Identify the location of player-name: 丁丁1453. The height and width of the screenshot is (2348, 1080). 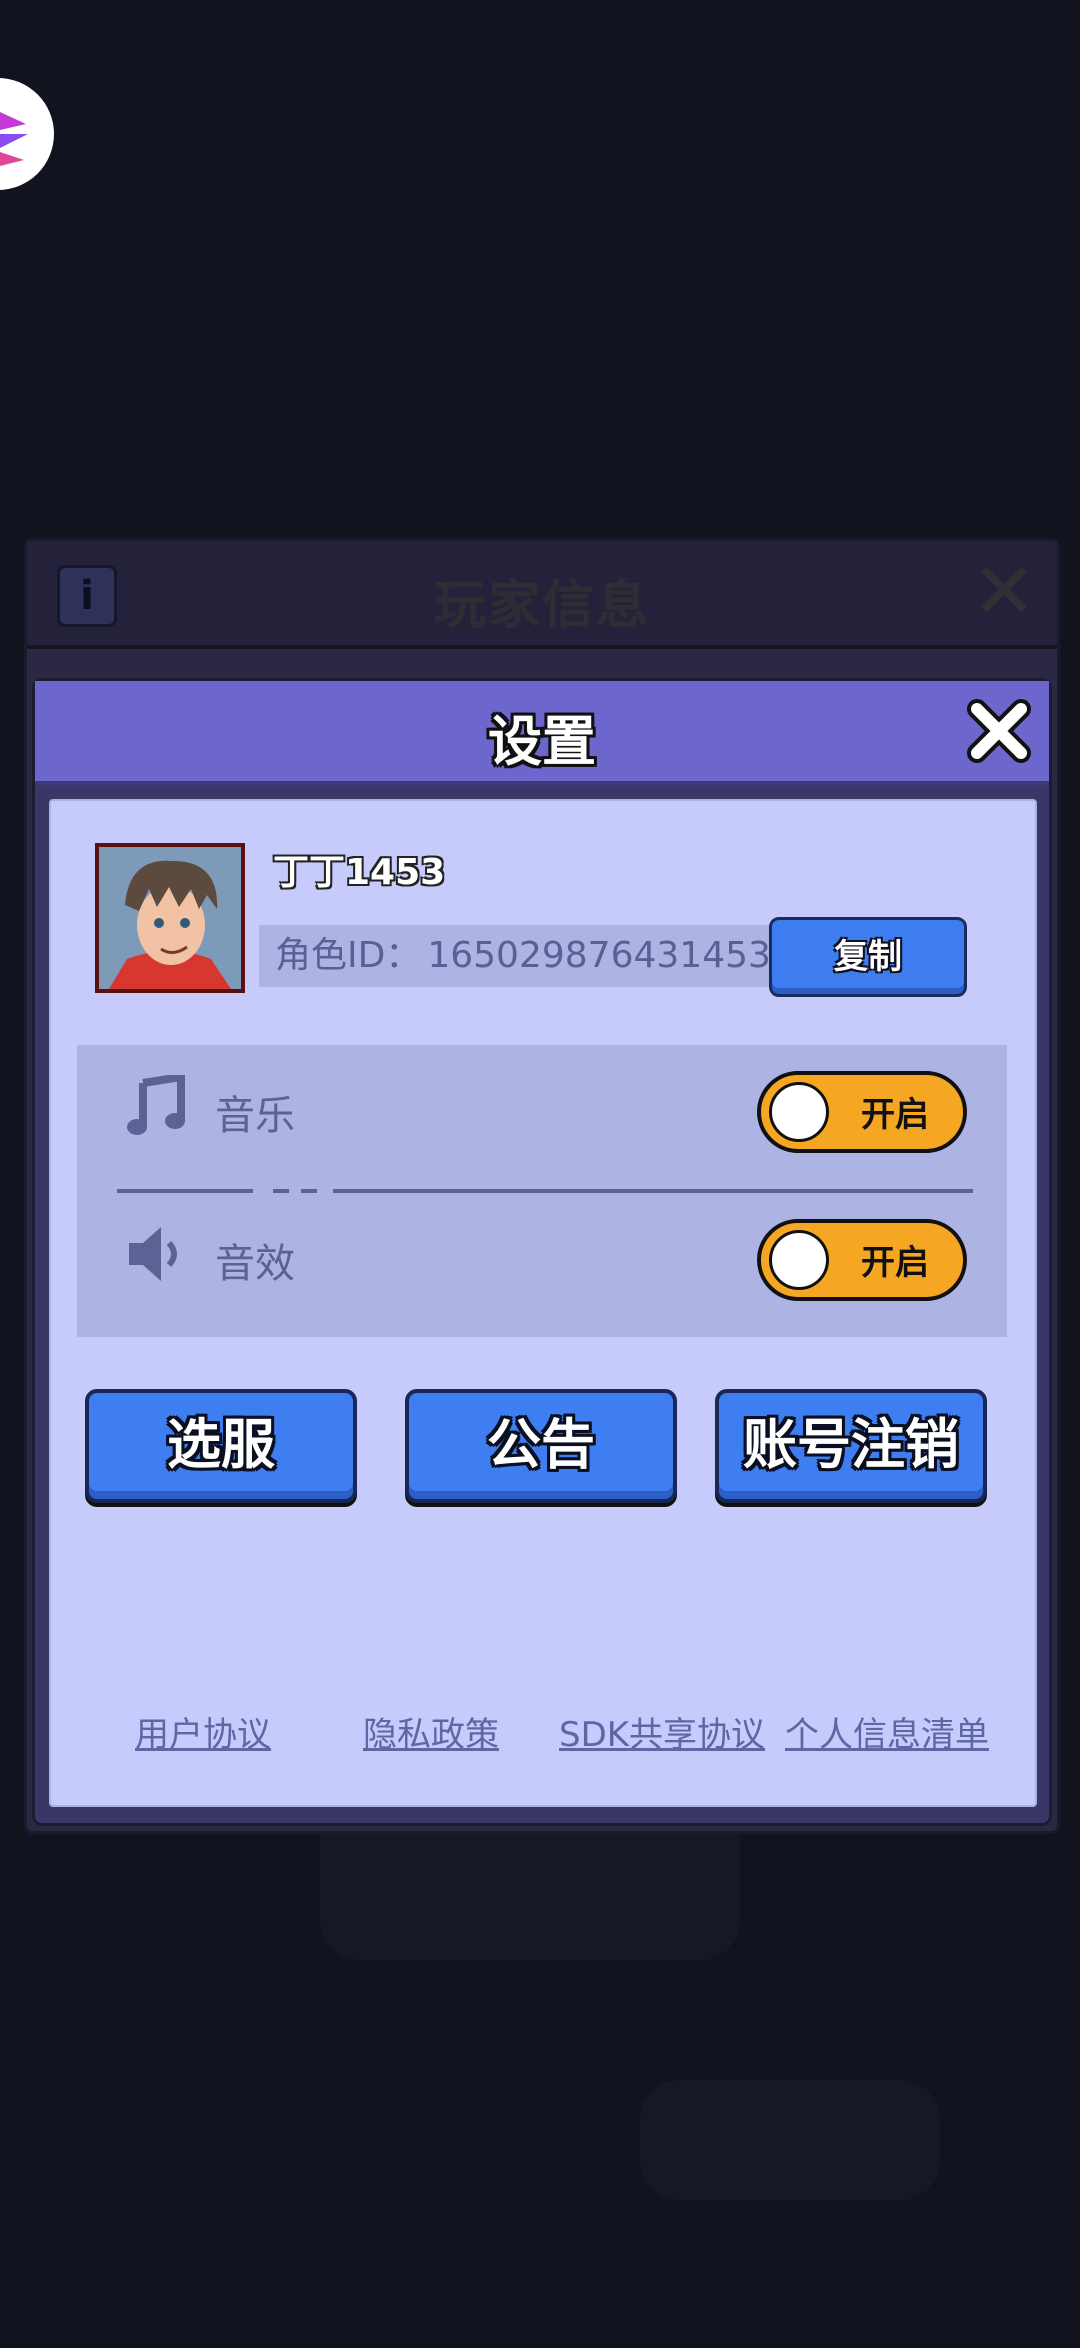
(359, 872).